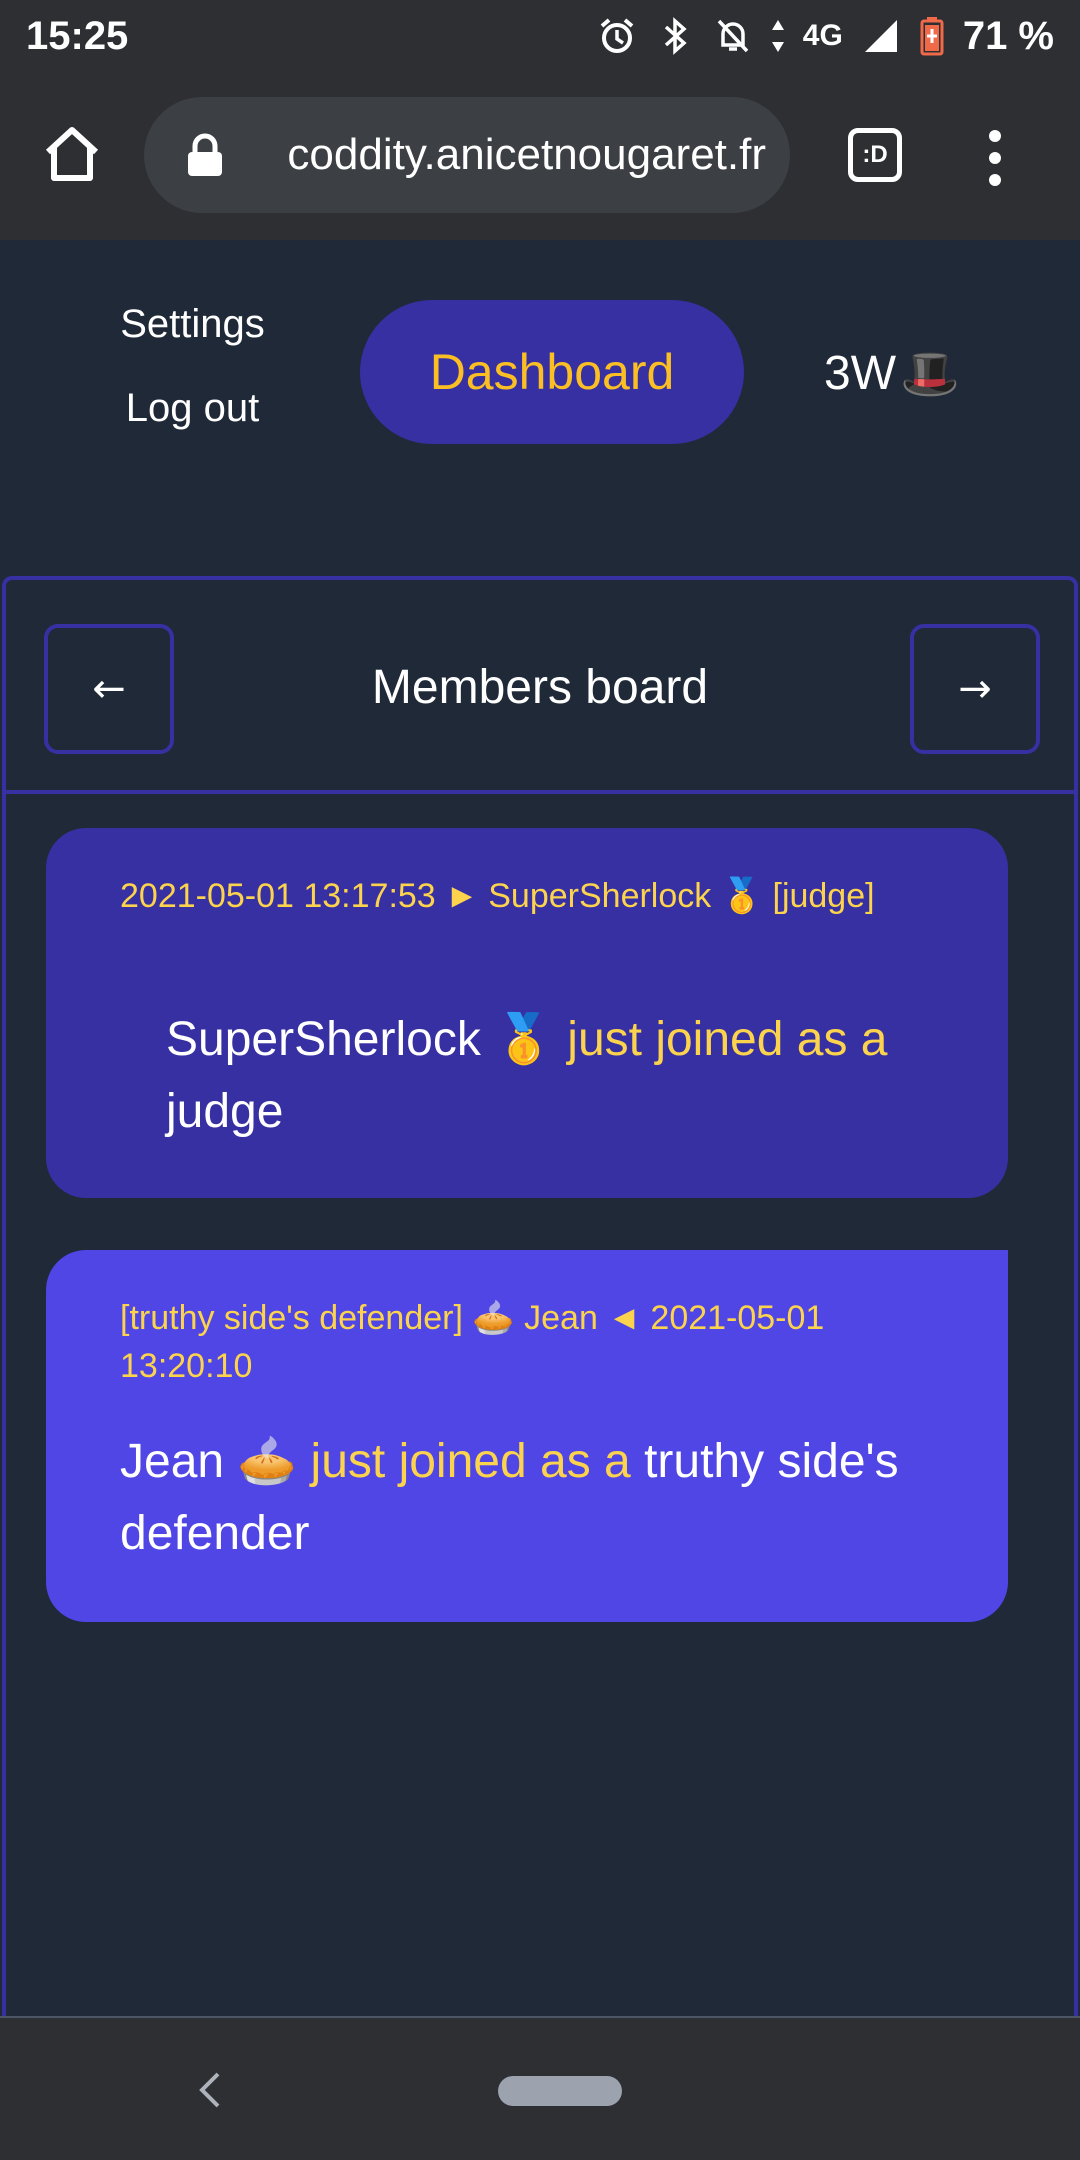  I want to click on signal-icon, so click(881, 36).